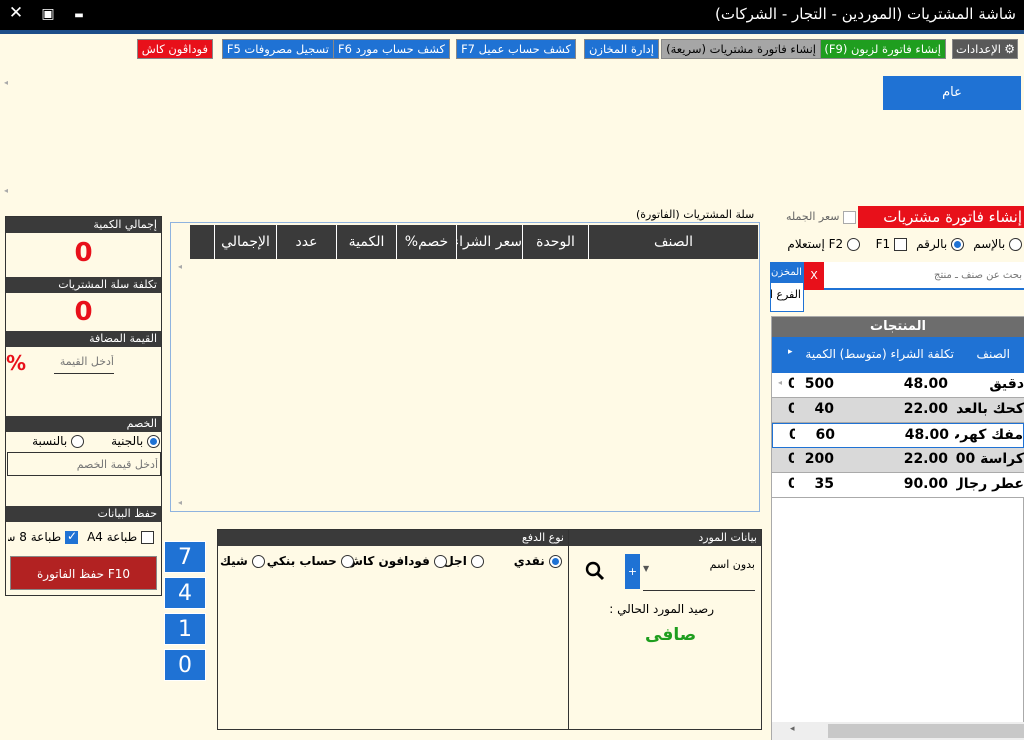 The image size is (1024, 740). Describe the element at coordinates (83, 312) in the screenshot. I see `cart-cost-value: 0` at that location.